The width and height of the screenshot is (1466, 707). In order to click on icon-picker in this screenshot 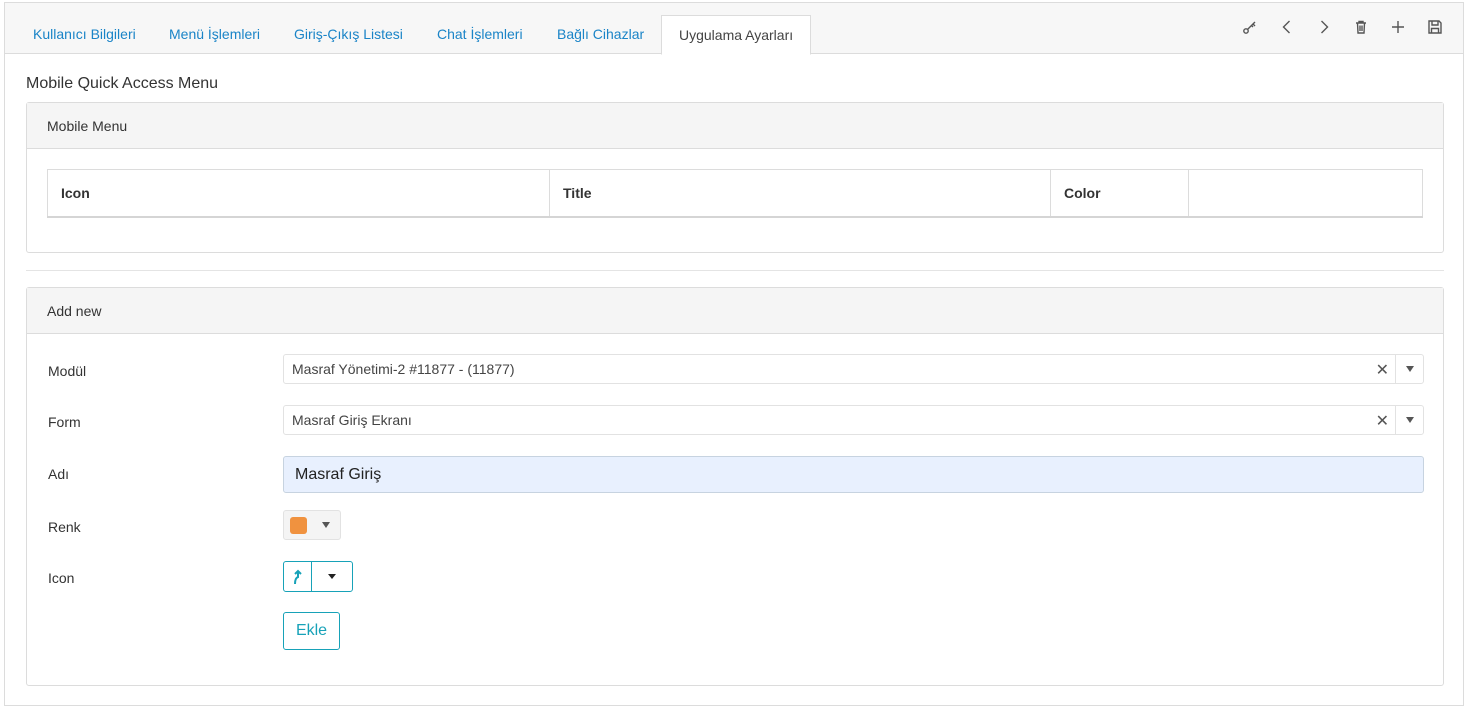, I will do `click(318, 576)`.